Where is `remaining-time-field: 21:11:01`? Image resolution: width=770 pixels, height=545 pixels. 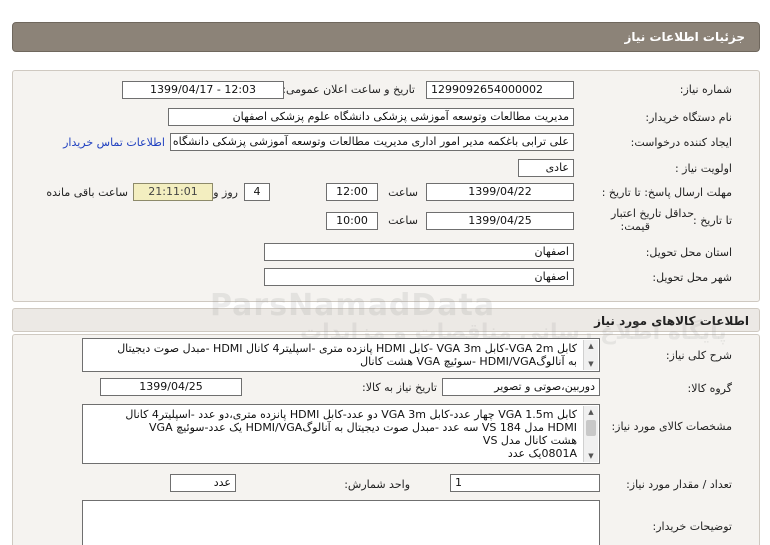 remaining-time-field: 21:11:01 is located at coordinates (173, 192).